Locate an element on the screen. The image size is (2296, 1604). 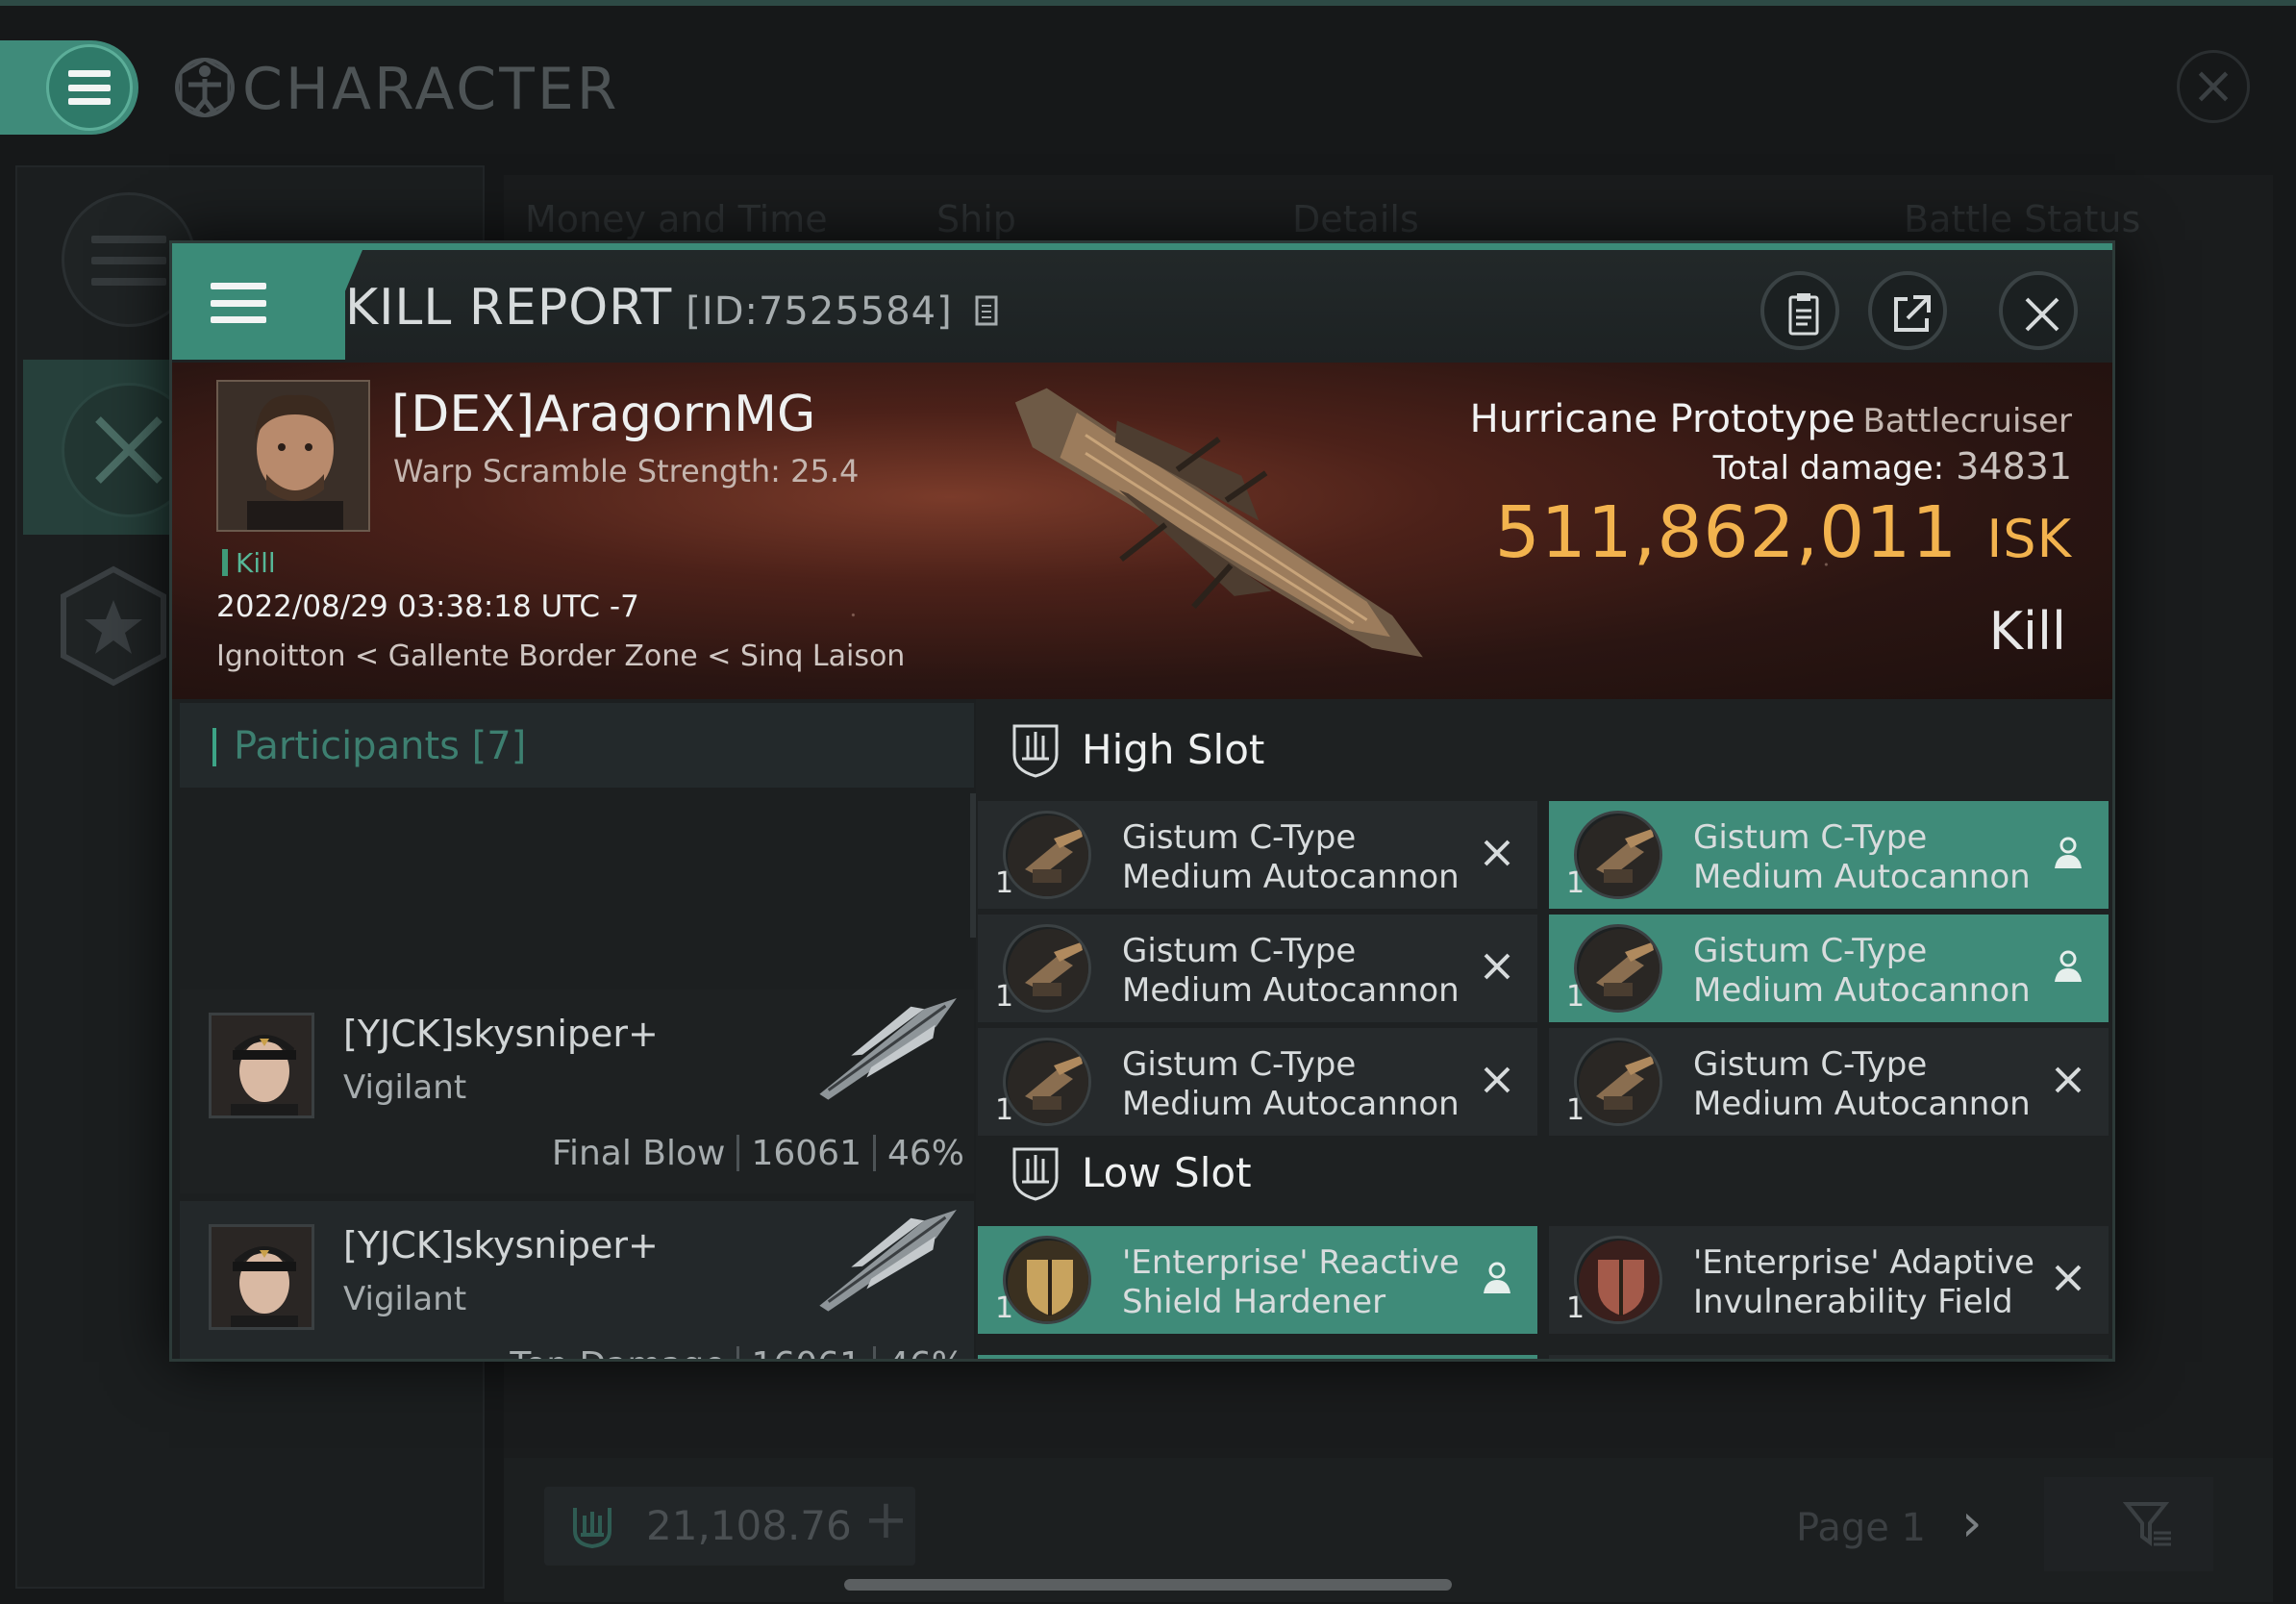
menu-icon is located at coordinates (238, 303).